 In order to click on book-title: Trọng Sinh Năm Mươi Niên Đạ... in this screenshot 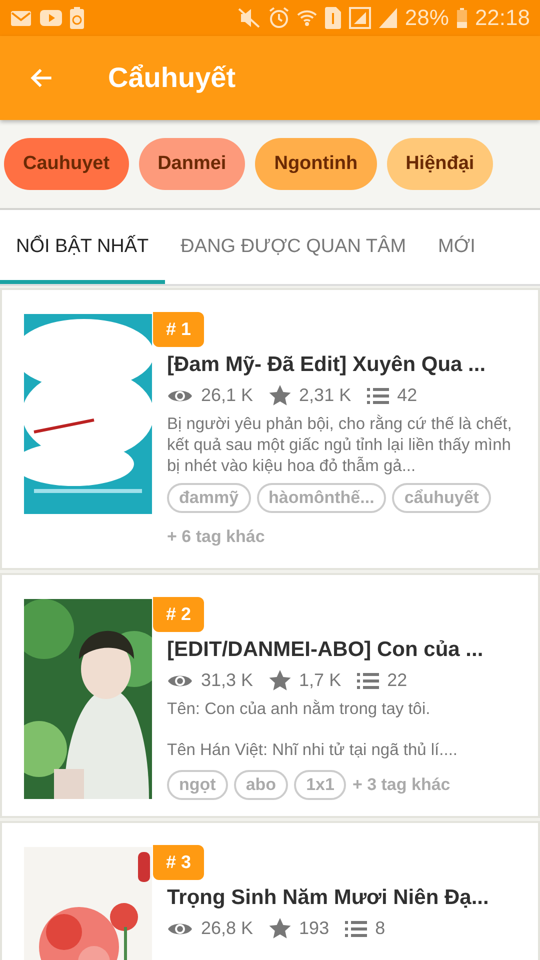, I will do `click(345, 898)`.